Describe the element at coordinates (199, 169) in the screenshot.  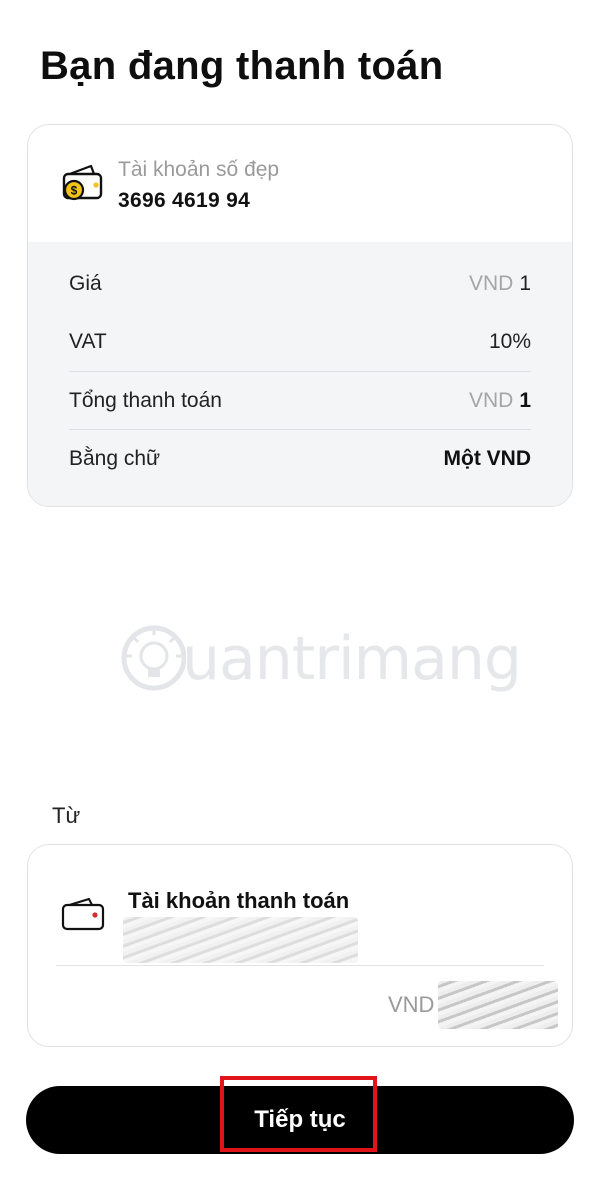
I see `target-account-name: Tài khoản số đẹp` at that location.